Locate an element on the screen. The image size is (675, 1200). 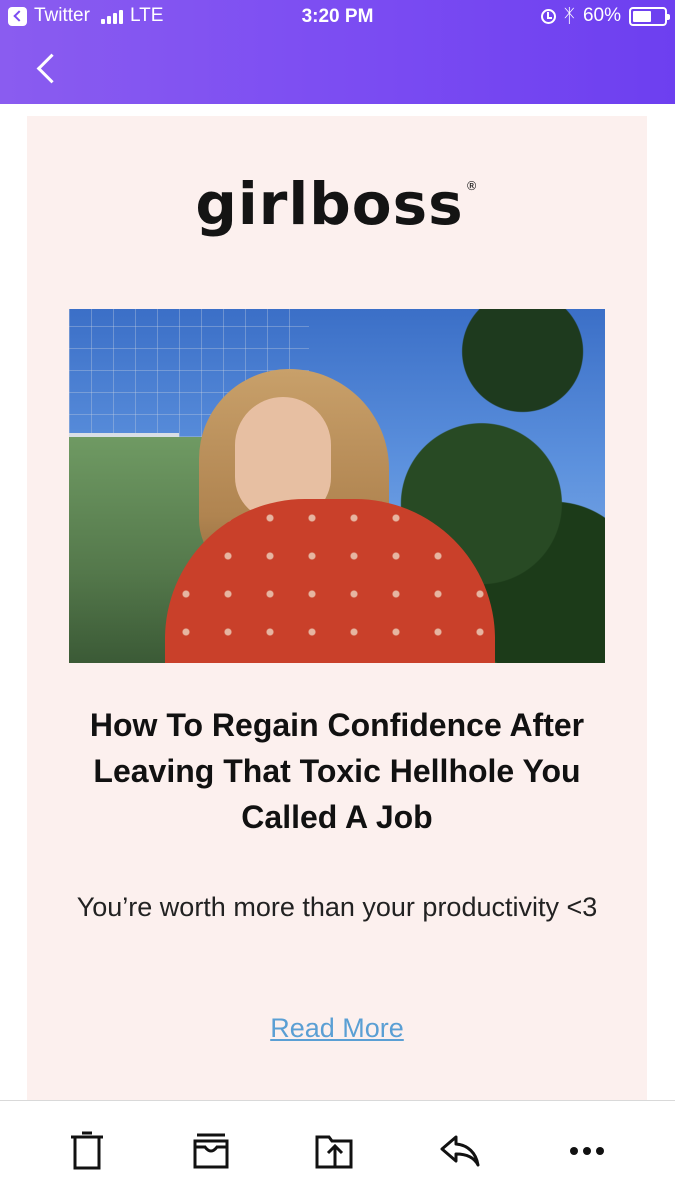
registered-mark: ® is located at coordinates (472, 186).